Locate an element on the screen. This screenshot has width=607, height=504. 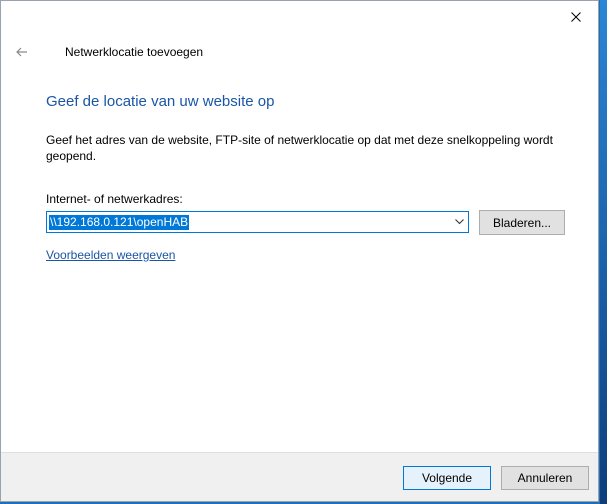
address-combobox: \\192.168.0.121\openHAB is located at coordinates (257, 222).